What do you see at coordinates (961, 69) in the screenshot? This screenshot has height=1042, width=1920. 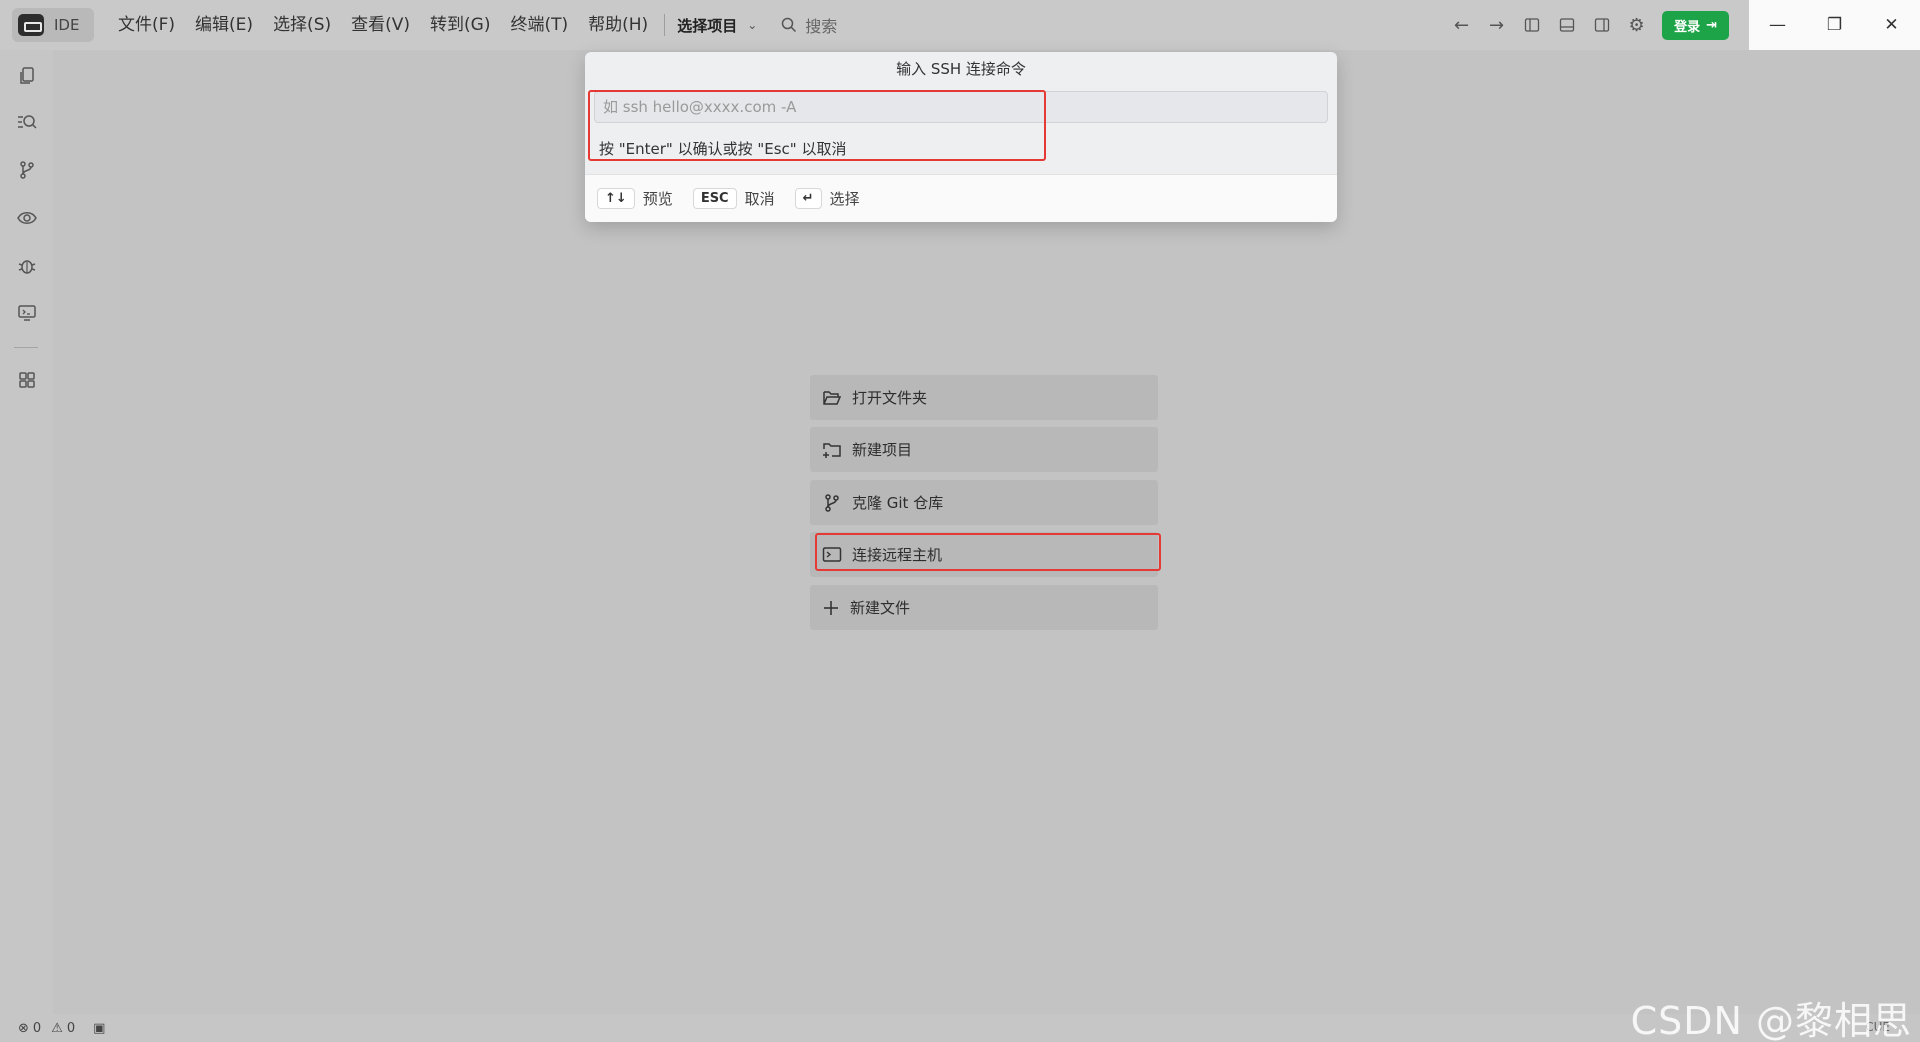 I see `dialog-title: 输入 SSH 连接命令` at bounding box center [961, 69].